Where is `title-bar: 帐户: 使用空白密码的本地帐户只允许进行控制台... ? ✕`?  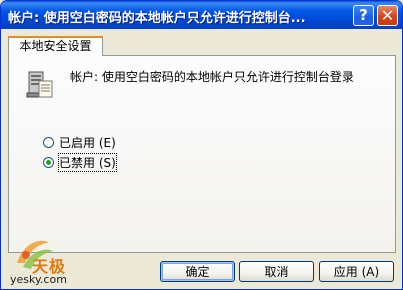
title-bar: 帐户: 使用空白密码的本地帐户只允许进行控制台... ? ✕ is located at coordinates (201, 15).